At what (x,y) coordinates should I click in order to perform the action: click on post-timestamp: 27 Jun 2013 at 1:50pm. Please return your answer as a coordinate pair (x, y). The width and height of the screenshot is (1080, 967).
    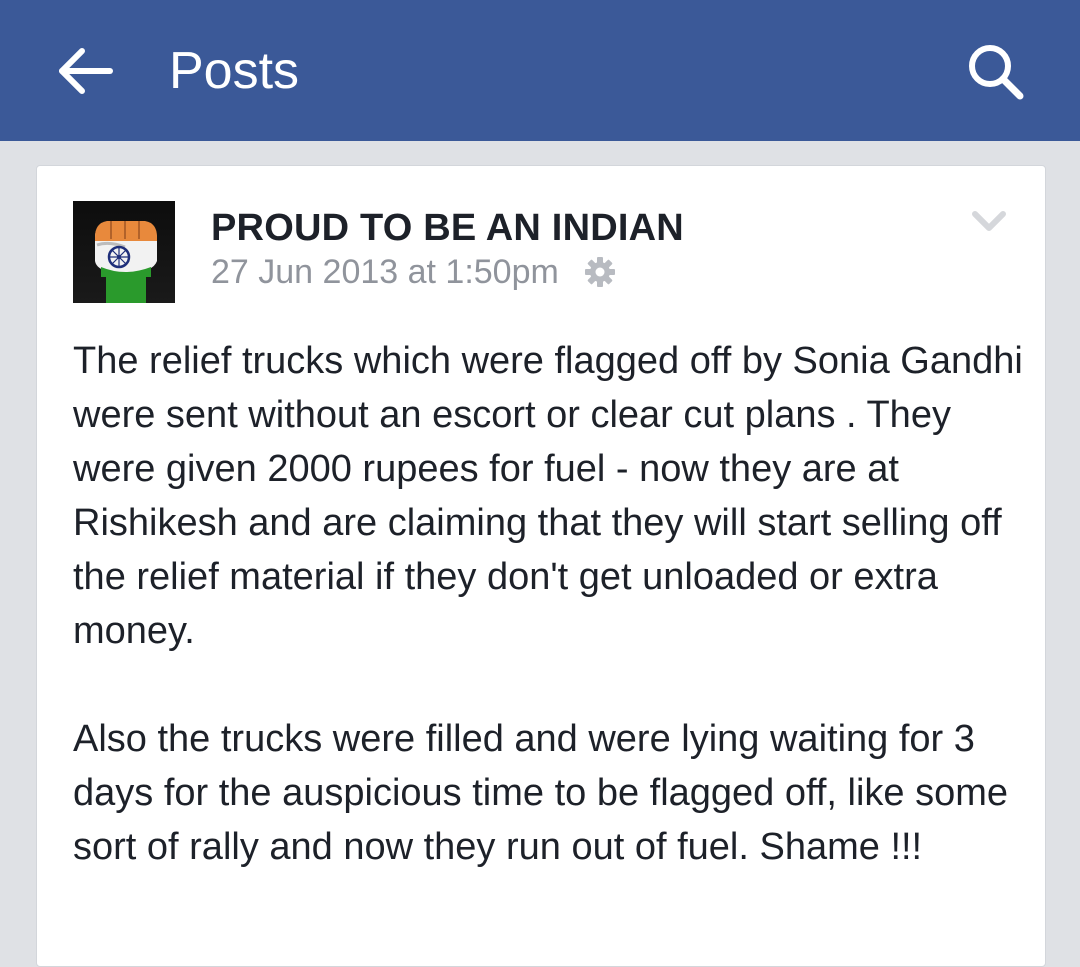
    Looking at the image, I should click on (385, 272).